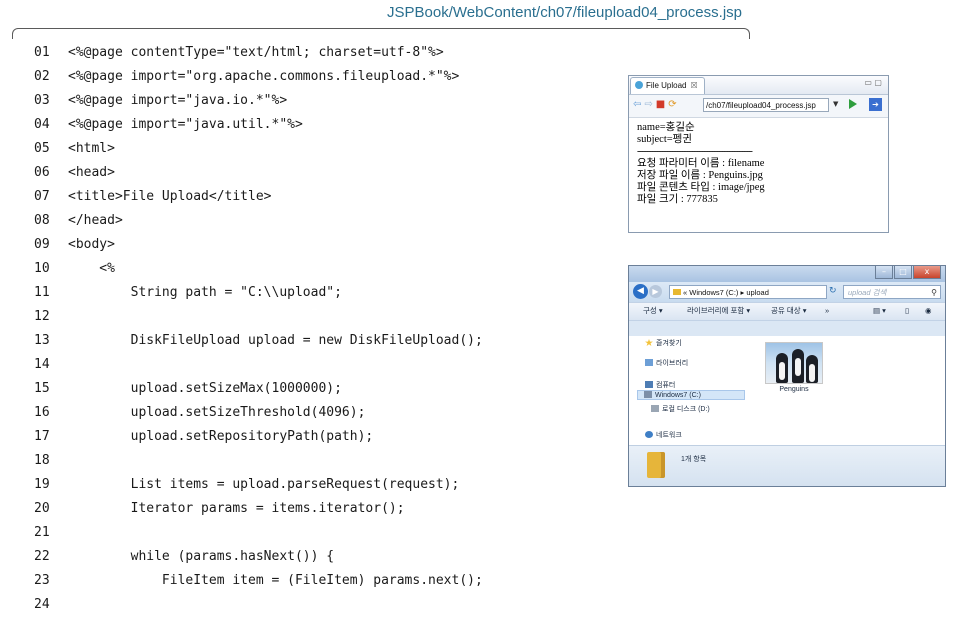  Describe the element at coordinates (903, 272) in the screenshot. I see `maximize-button: □` at that location.